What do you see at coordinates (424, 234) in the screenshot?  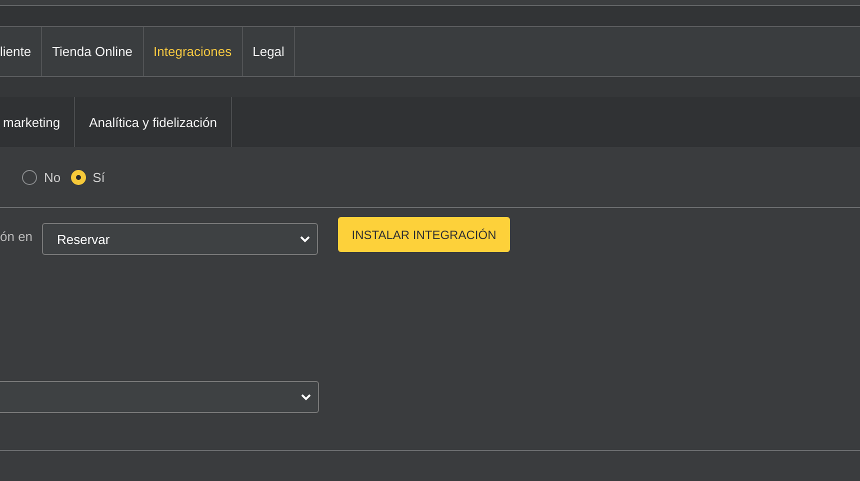 I see `install-button: INSTALAR INTEGRACIÓN` at bounding box center [424, 234].